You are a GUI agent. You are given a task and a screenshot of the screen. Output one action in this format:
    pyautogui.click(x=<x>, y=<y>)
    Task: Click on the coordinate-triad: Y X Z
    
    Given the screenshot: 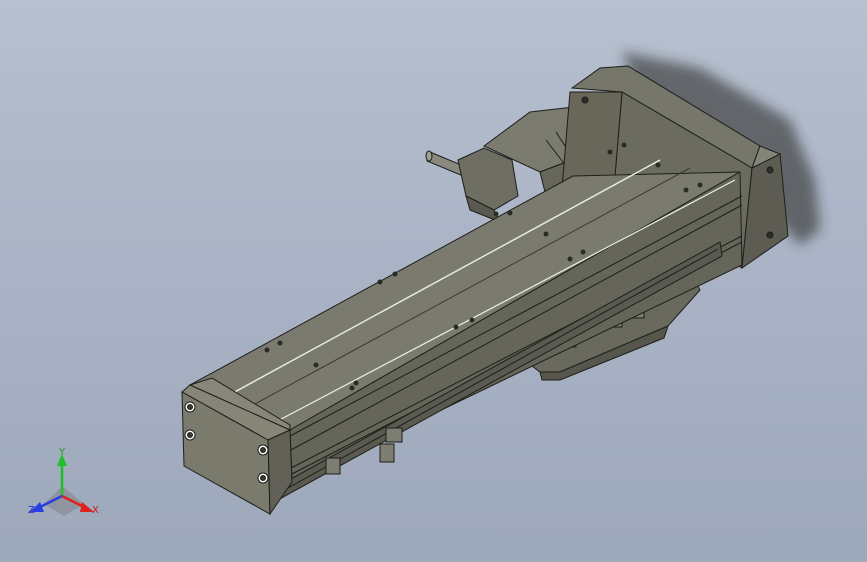 What is the action you would take?
    pyautogui.click(x=64, y=486)
    